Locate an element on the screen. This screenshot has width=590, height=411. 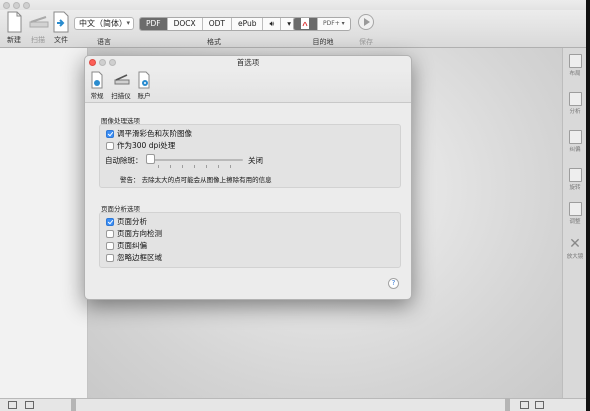
destination-group-label: 目的地 is located at coordinates (323, 42).